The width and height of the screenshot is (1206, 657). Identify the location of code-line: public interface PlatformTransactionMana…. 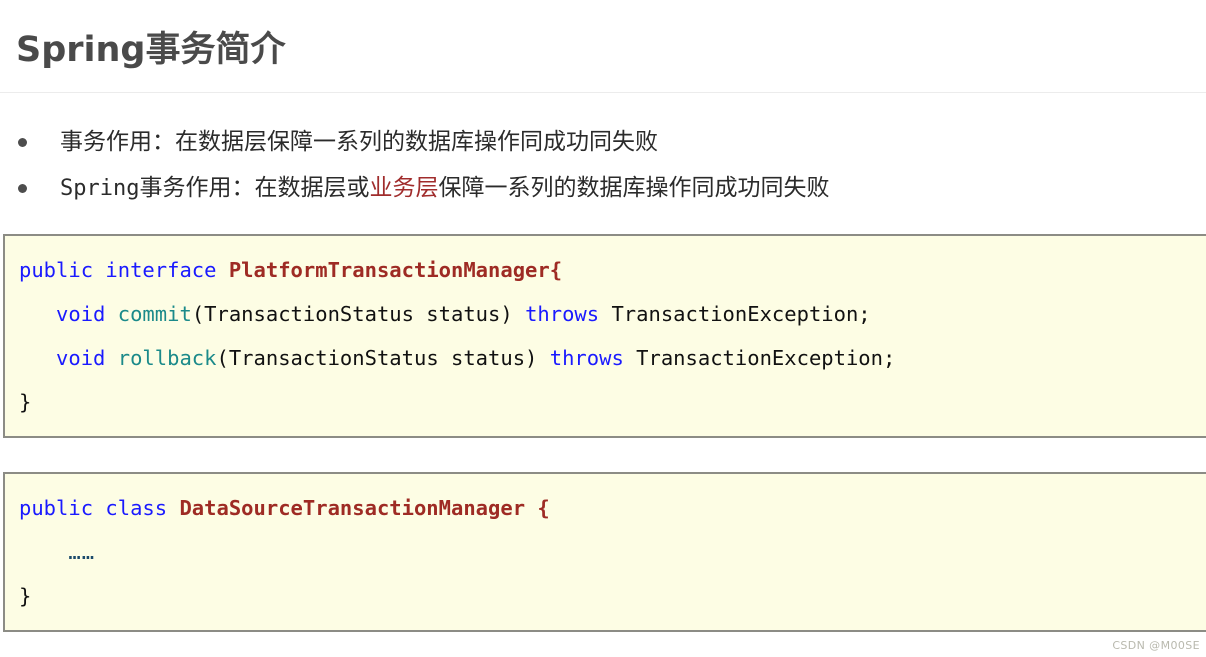
(612, 270).